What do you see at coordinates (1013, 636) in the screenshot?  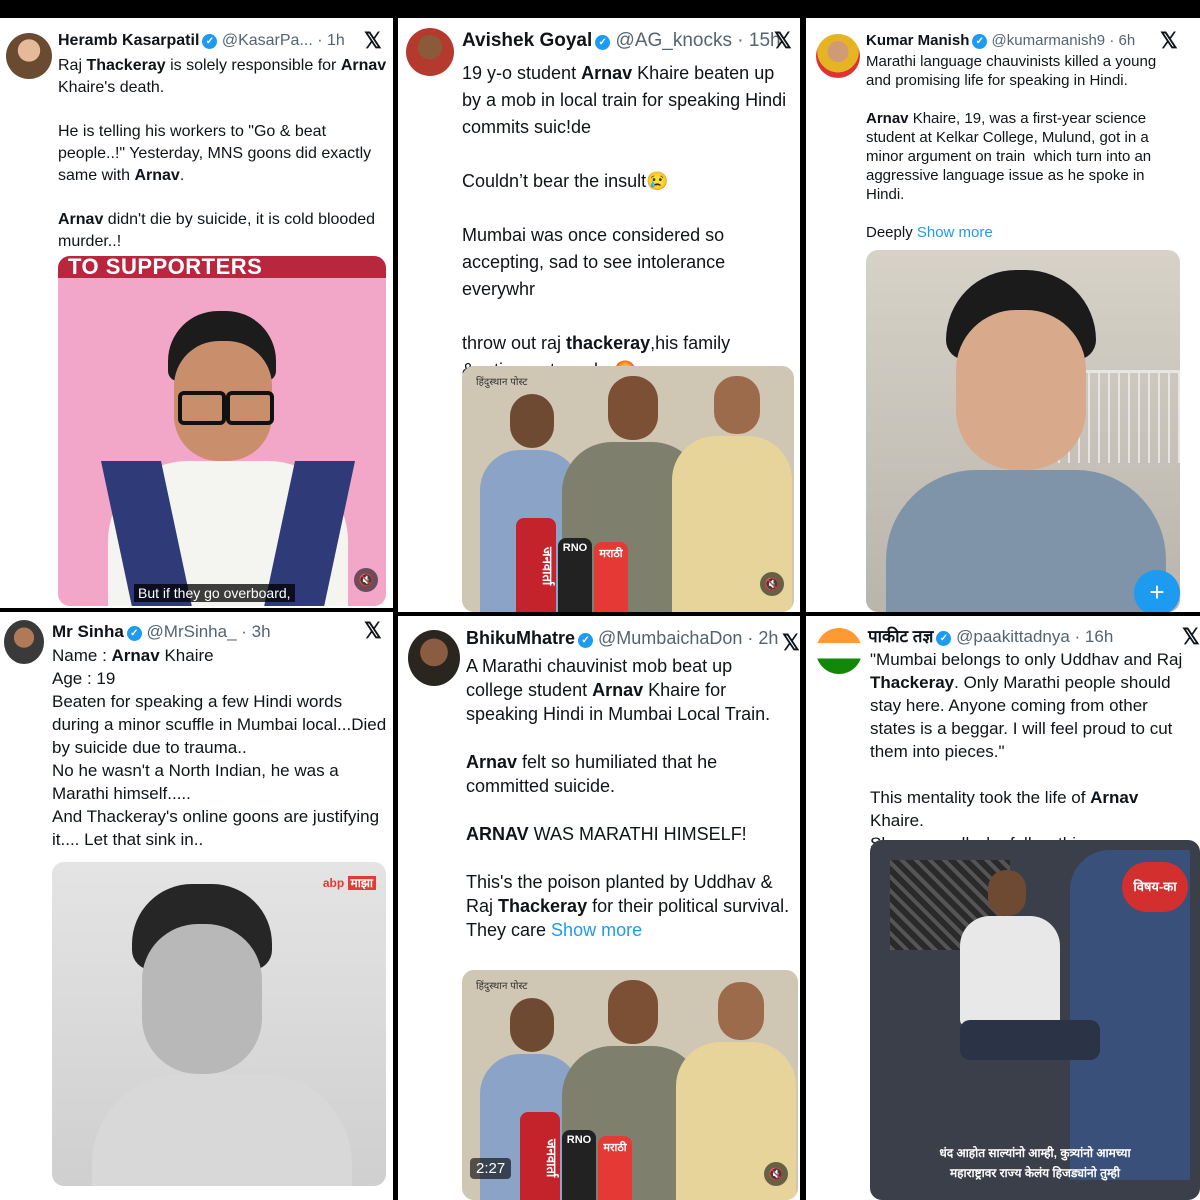 I see `author-handle: @paakittadnya` at bounding box center [1013, 636].